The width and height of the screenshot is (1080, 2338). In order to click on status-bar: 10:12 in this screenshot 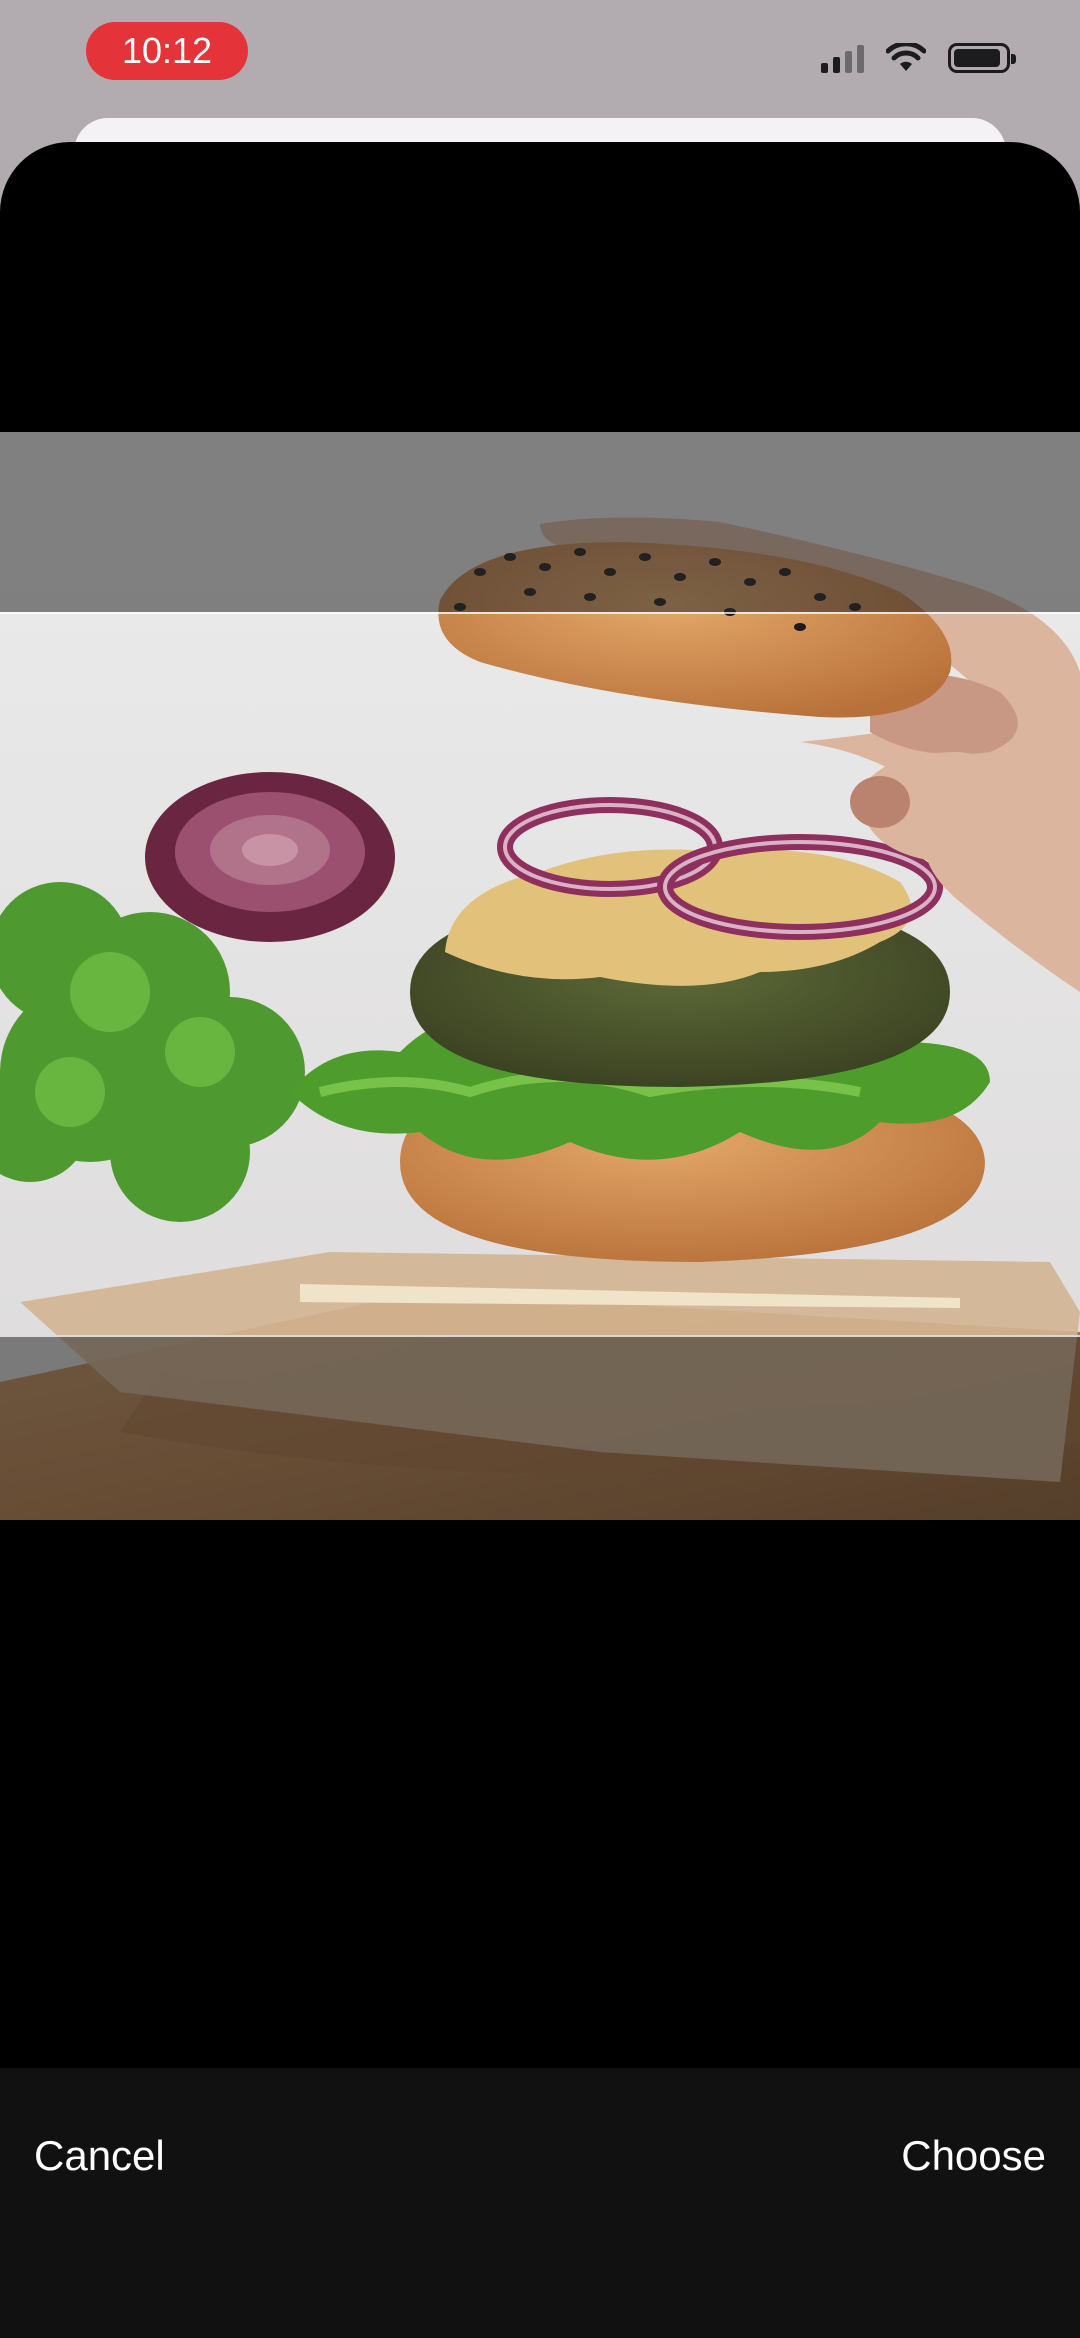, I will do `click(540, 55)`.